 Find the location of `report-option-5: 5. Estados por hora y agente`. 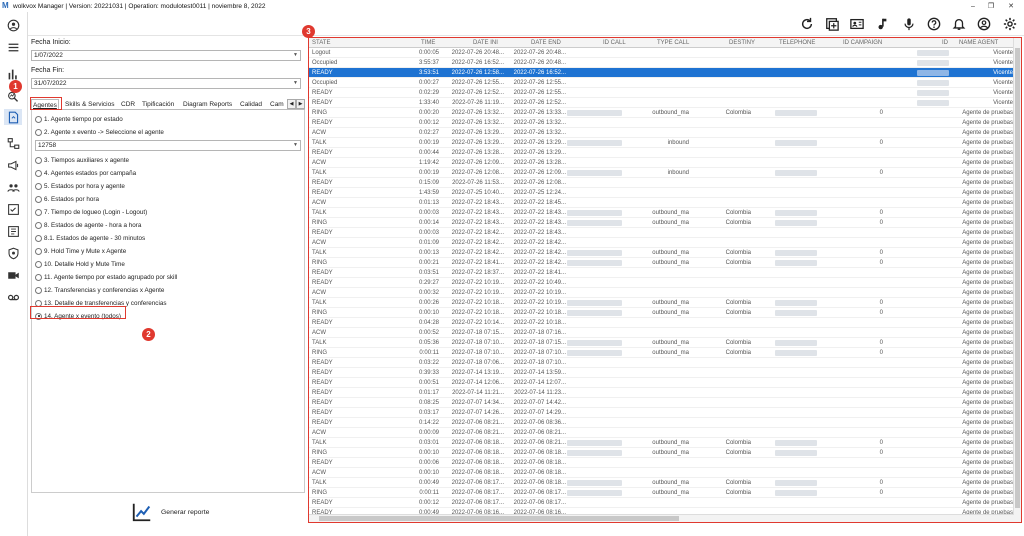

report-option-5: 5. Estados por hora y agente is located at coordinates (80, 186).